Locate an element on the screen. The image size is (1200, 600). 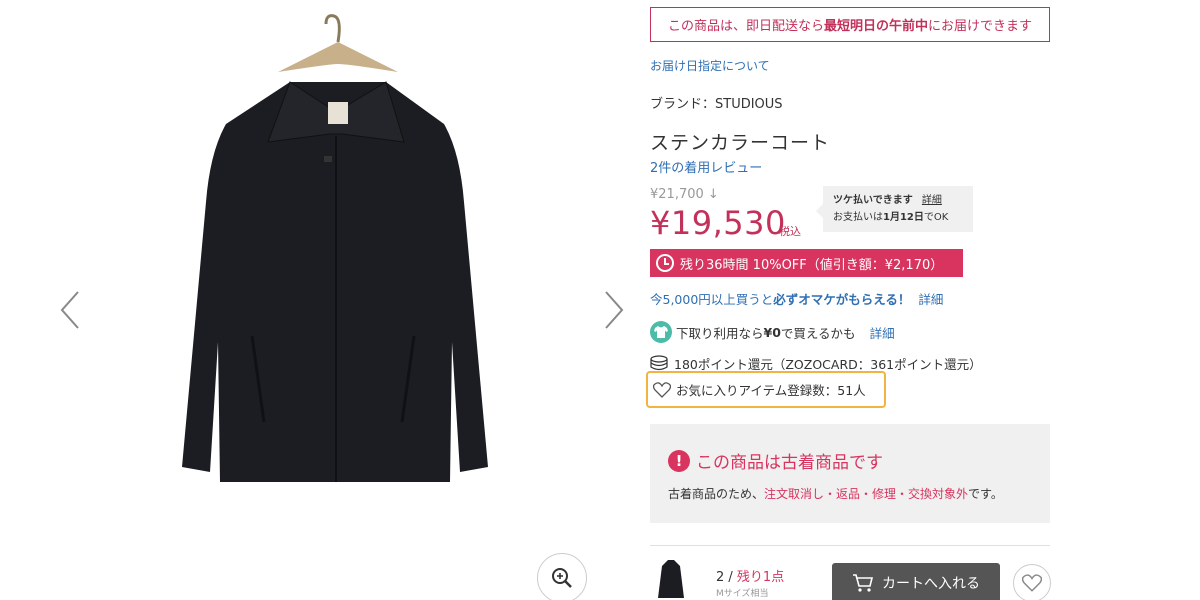
omake-emphasis: 必ずオマケがもらえる！ is located at coordinates (842, 299).